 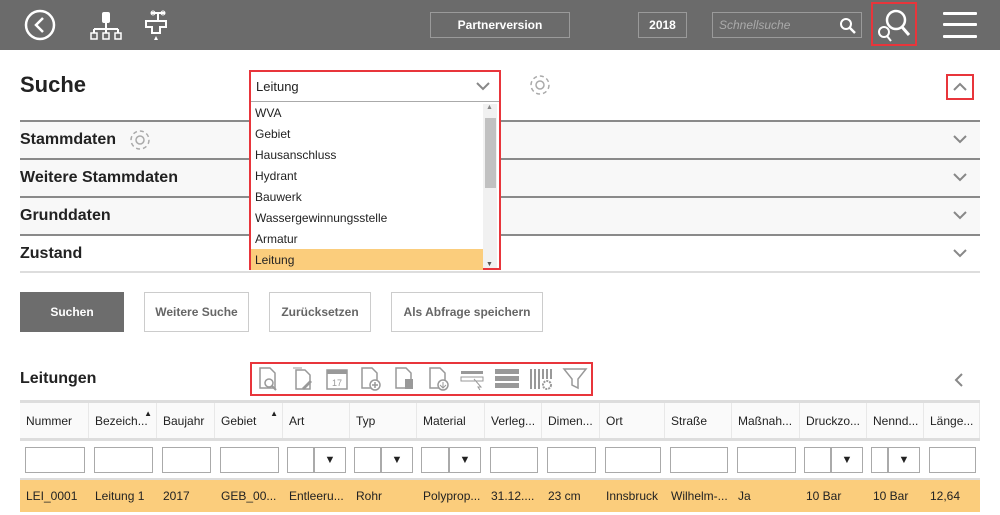 I want to click on quick-search-input: Schnellsuche, so click(x=787, y=25).